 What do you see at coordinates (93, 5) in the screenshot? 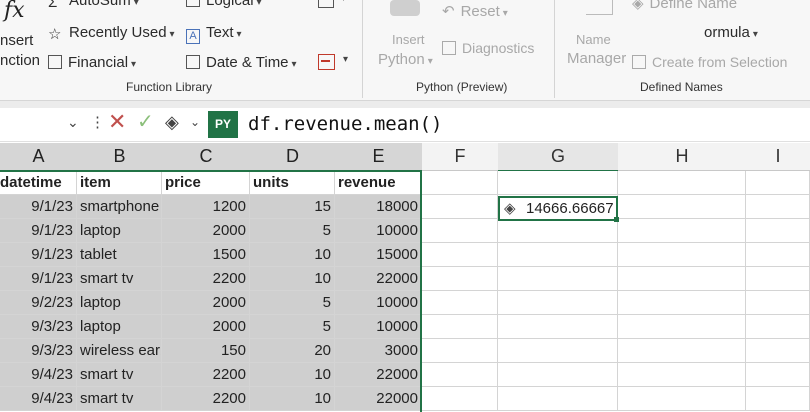
I see `autosum-button: Σ AutoSum ▾` at bounding box center [93, 5].